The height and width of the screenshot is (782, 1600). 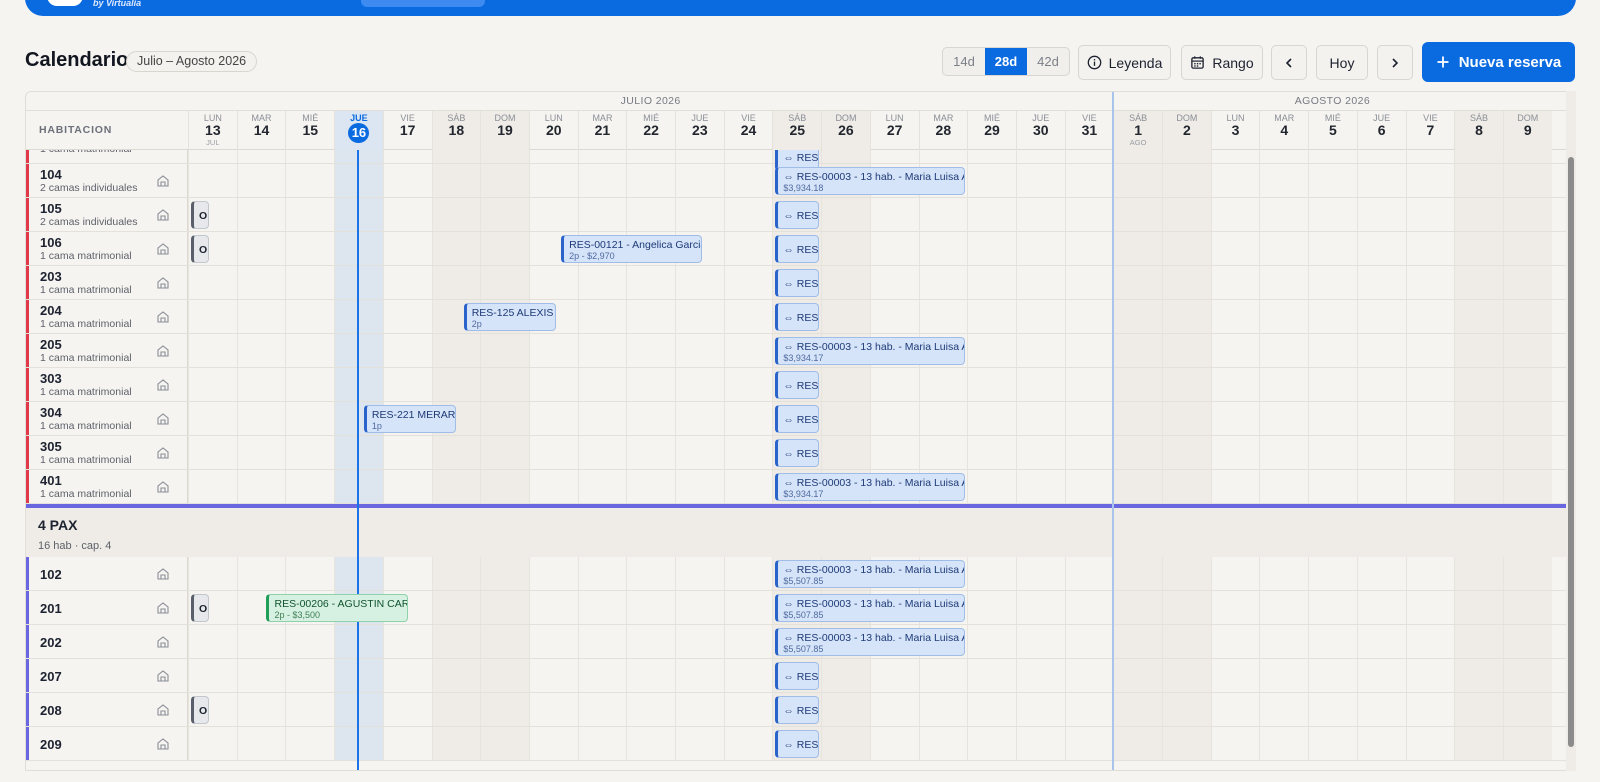 What do you see at coordinates (107, 418) in the screenshot?
I see `room-label: 304 1 cama matrimonial` at bounding box center [107, 418].